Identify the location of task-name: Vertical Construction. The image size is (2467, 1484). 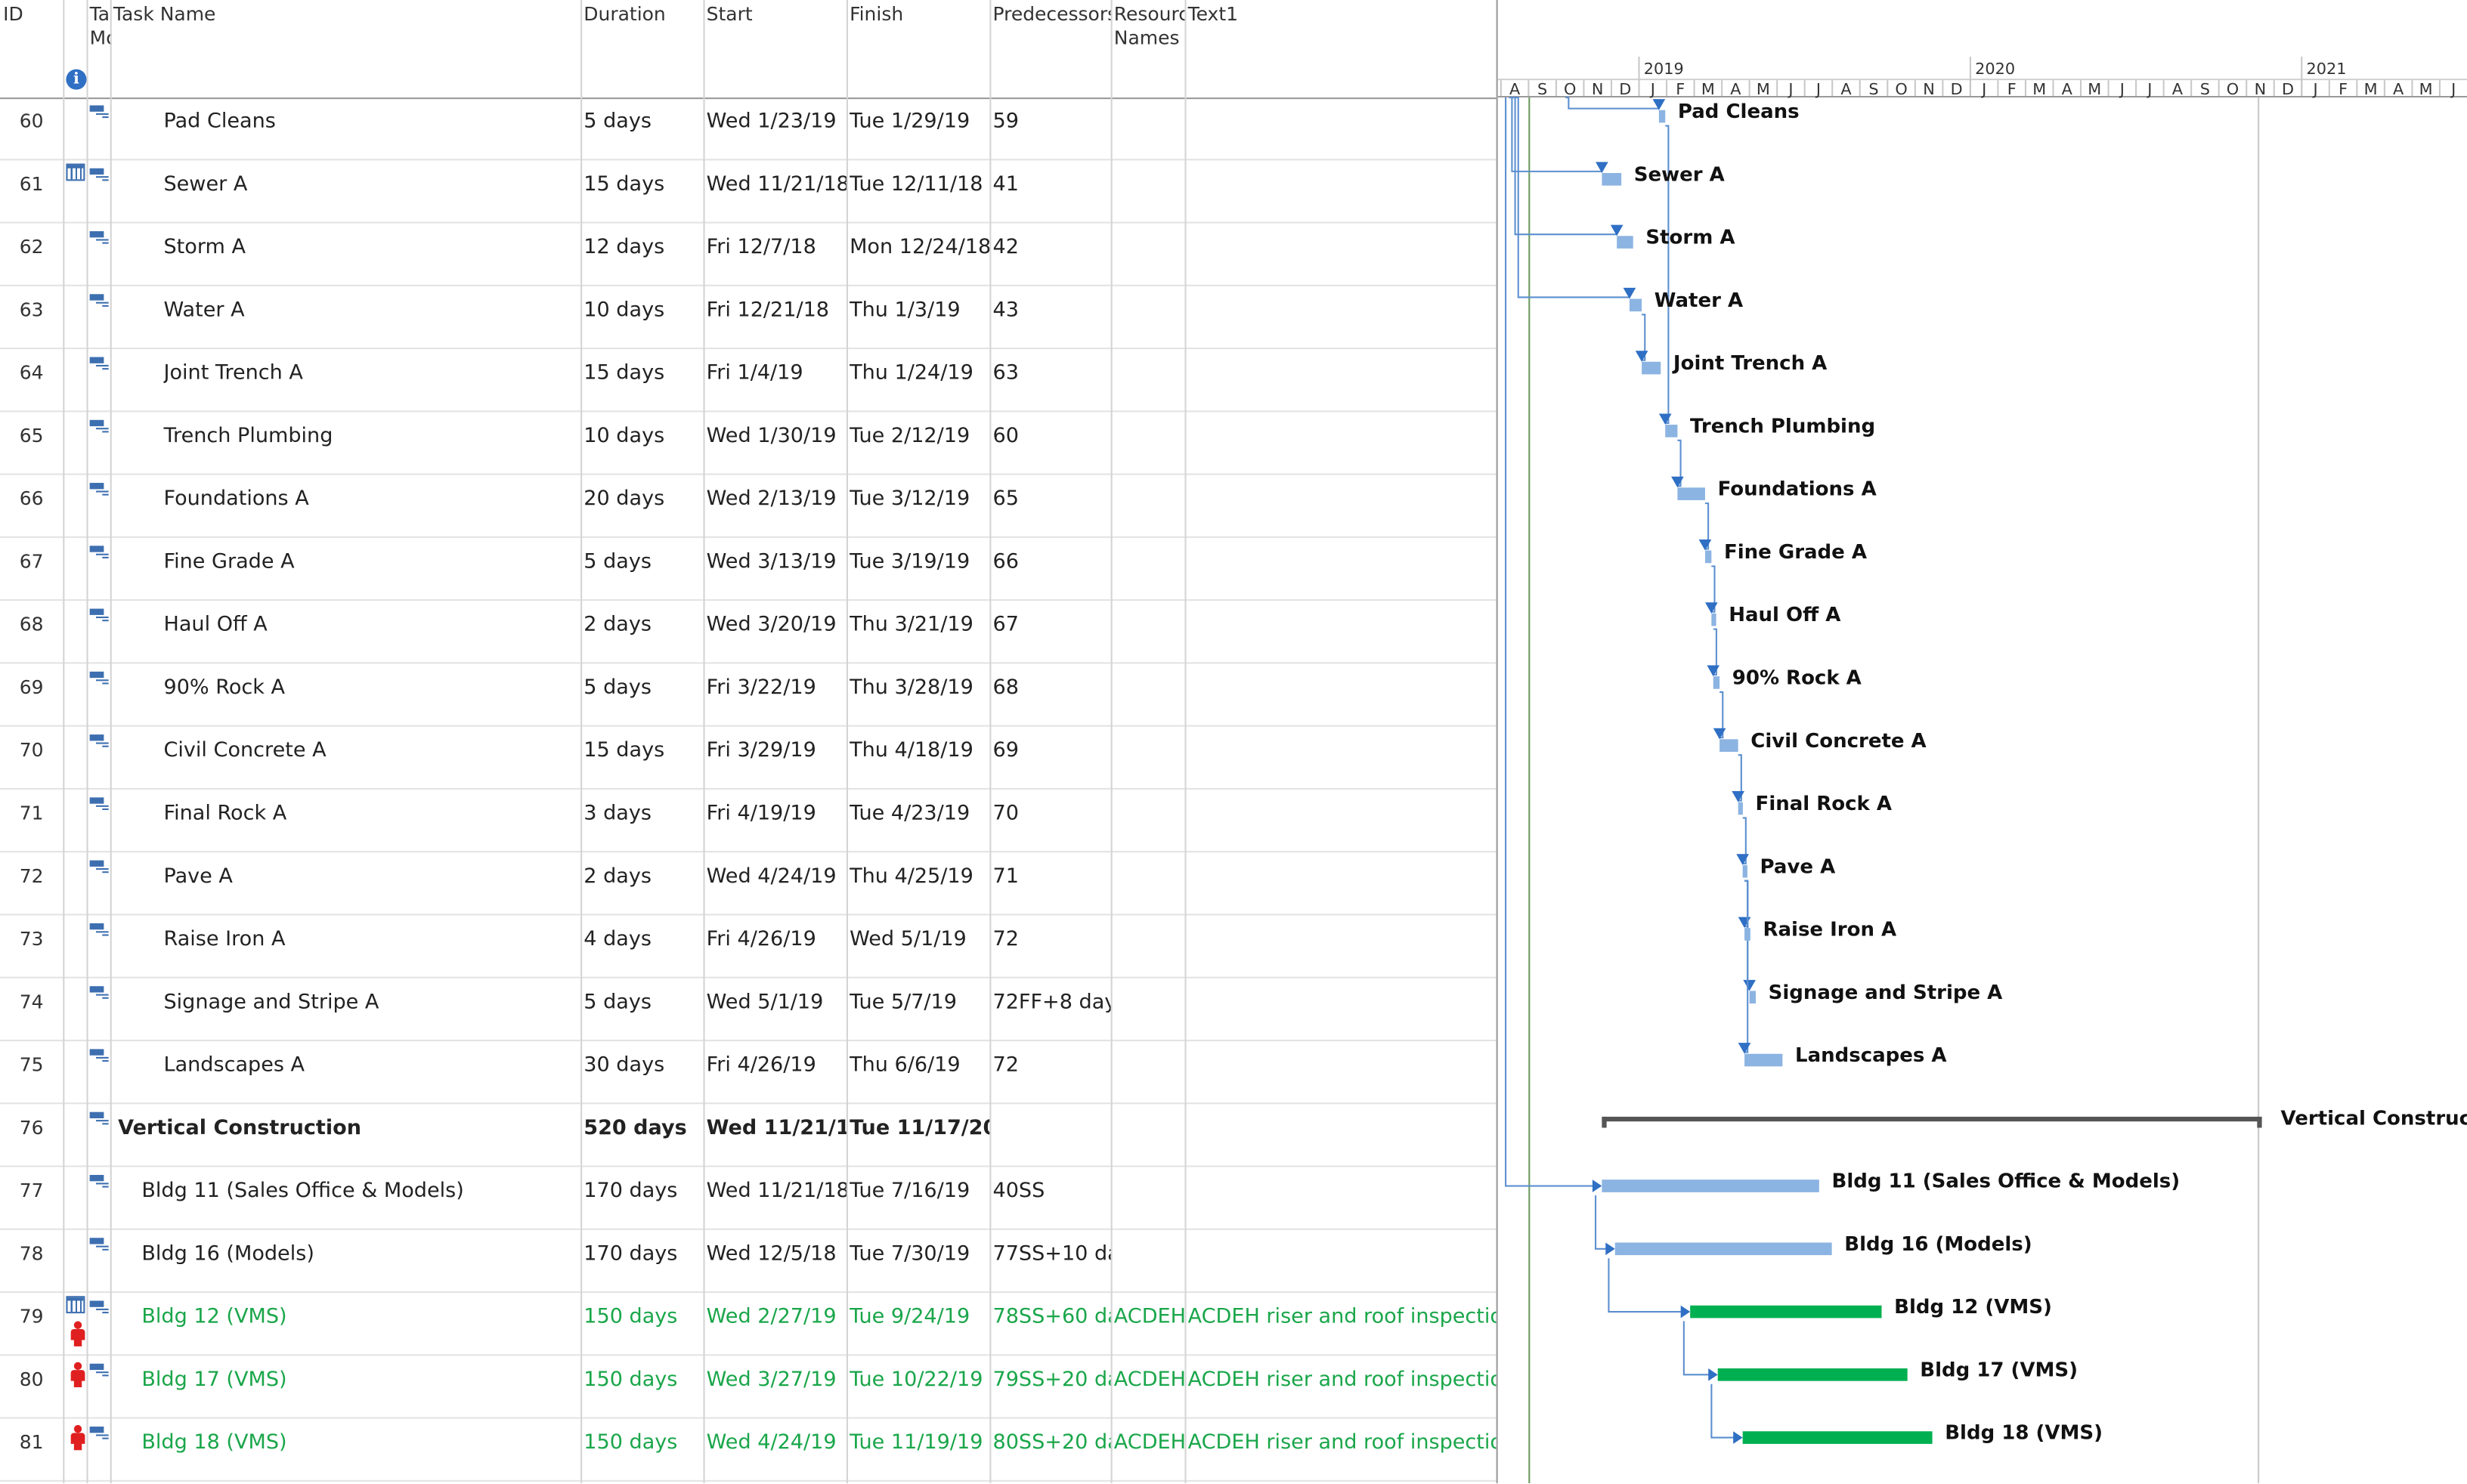
(349, 1135).